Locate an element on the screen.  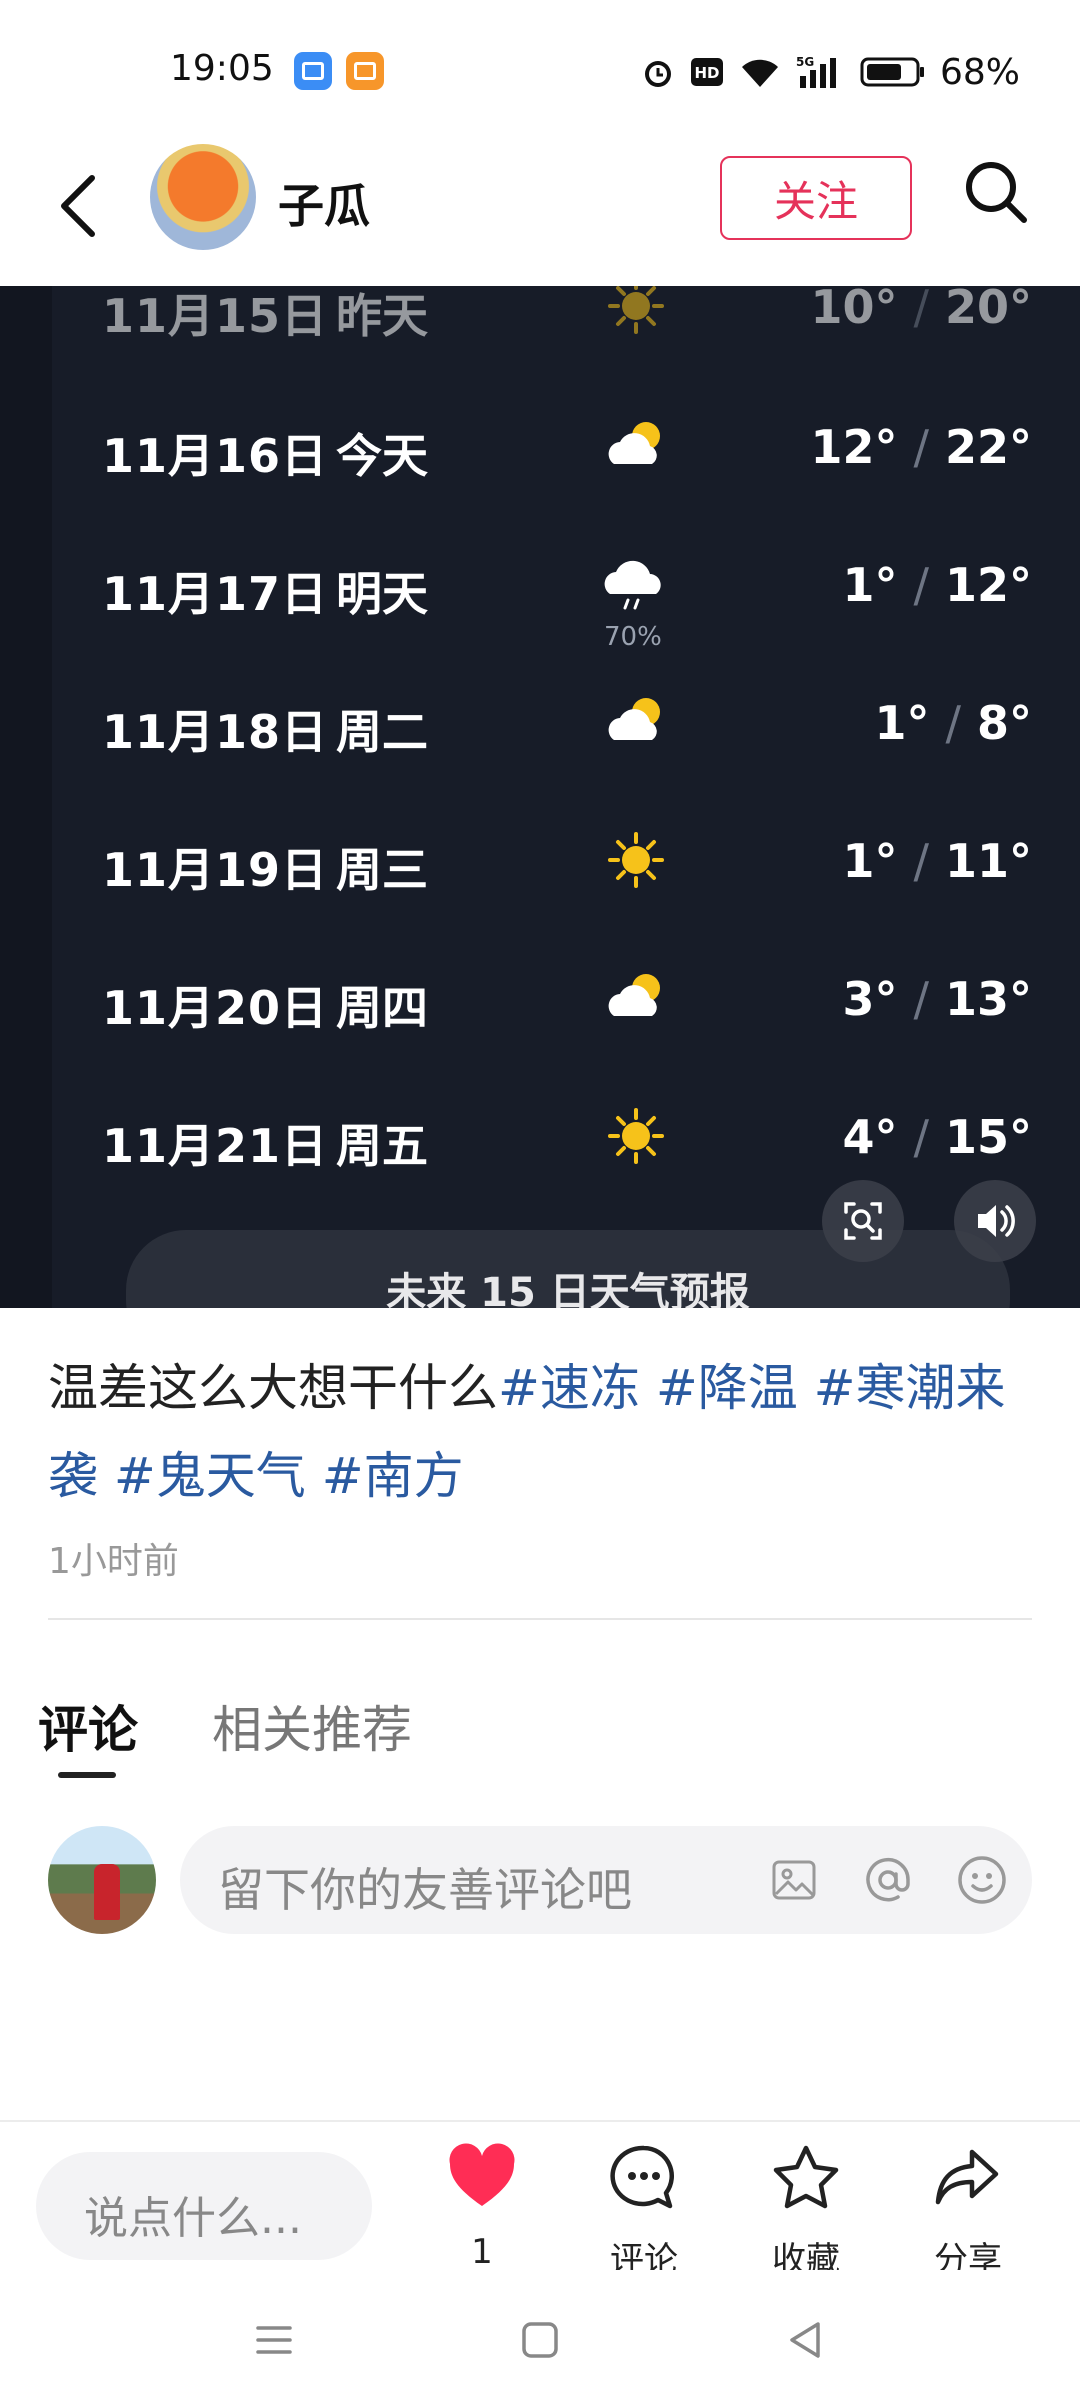
weather-date: 11月18日 is located at coordinates (215, 732).